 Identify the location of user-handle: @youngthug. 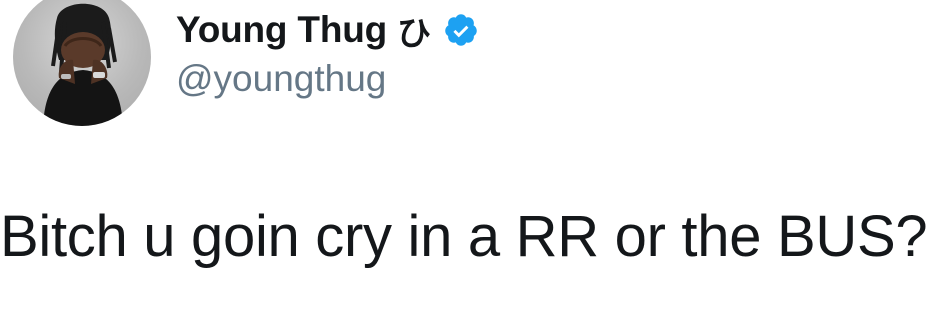
(281, 79).